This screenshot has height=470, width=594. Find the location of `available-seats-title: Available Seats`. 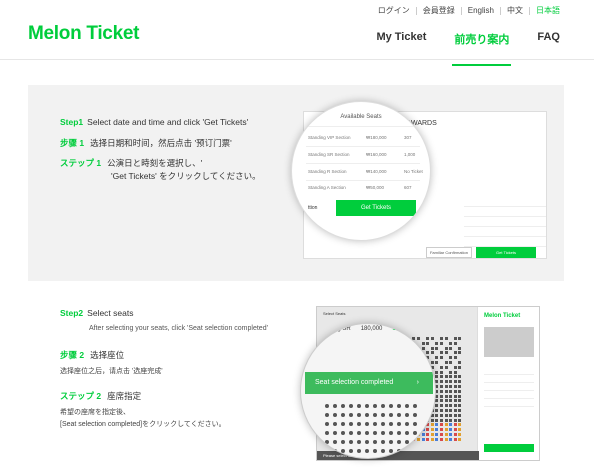

available-seats-title: Available Seats is located at coordinates (361, 117).